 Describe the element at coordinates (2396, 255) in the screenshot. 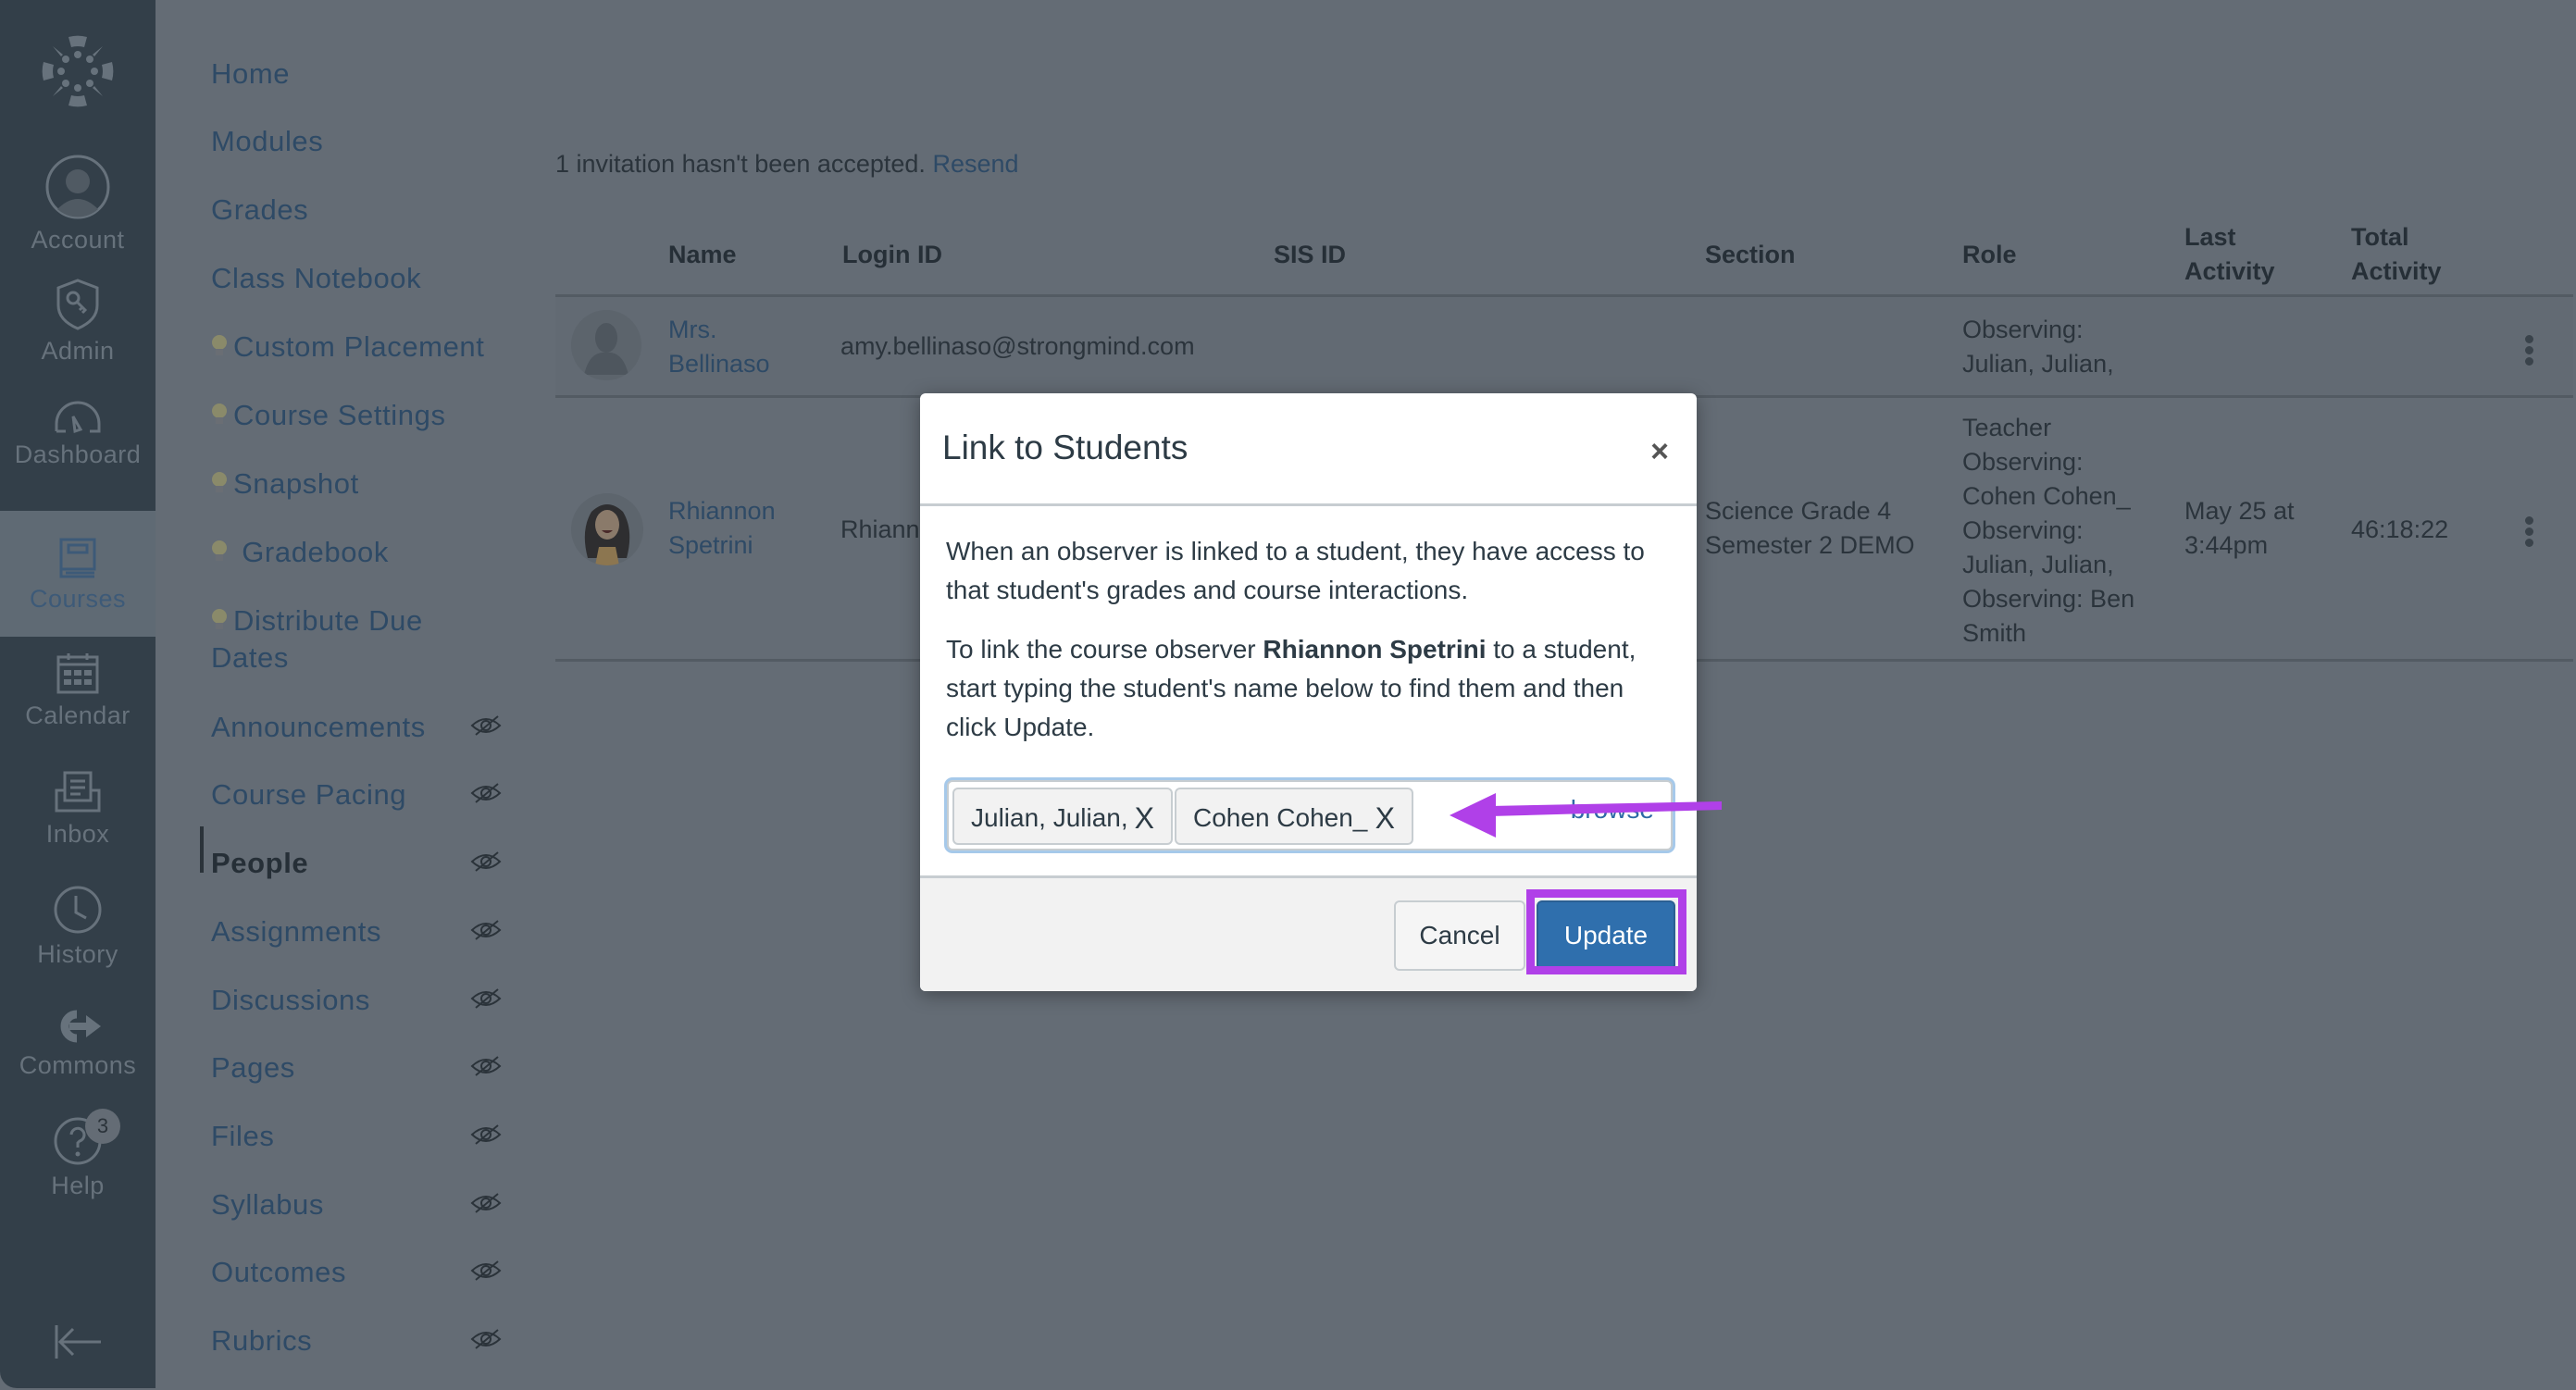

I see `col-header-total-activity: Total Activity` at that location.